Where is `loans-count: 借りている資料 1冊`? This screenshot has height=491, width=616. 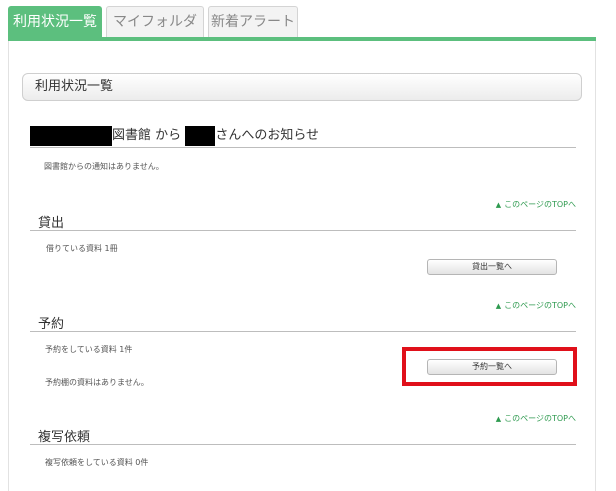 loans-count: 借りている資料 1冊 is located at coordinates (82, 248).